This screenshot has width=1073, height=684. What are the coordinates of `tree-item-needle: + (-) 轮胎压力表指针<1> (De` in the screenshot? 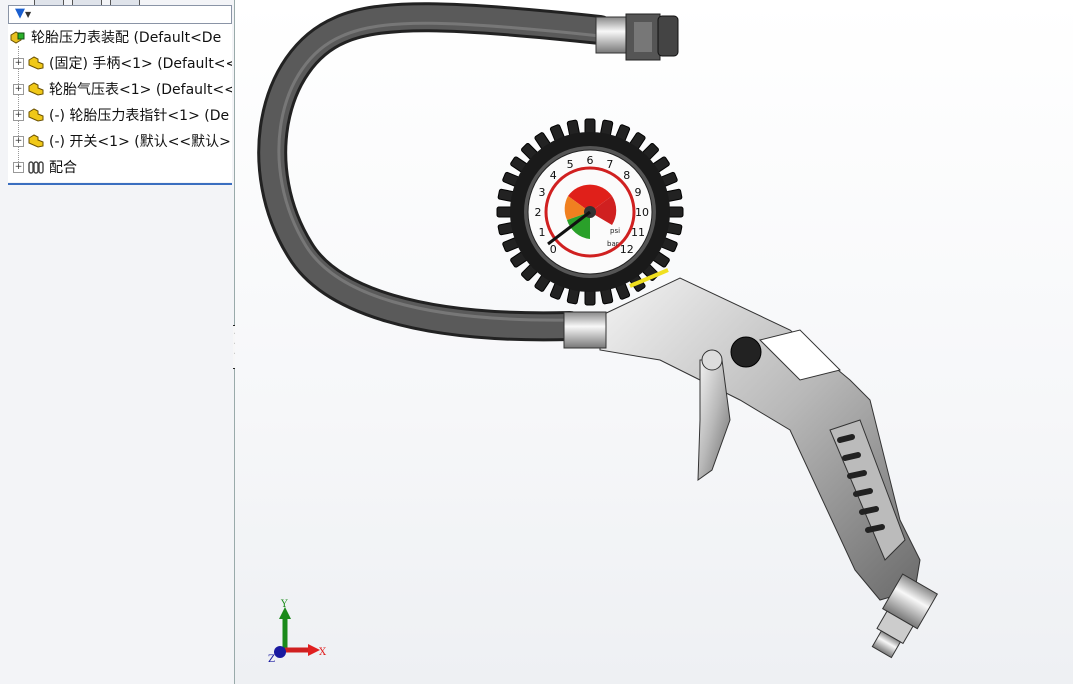 It's located at (121, 115).